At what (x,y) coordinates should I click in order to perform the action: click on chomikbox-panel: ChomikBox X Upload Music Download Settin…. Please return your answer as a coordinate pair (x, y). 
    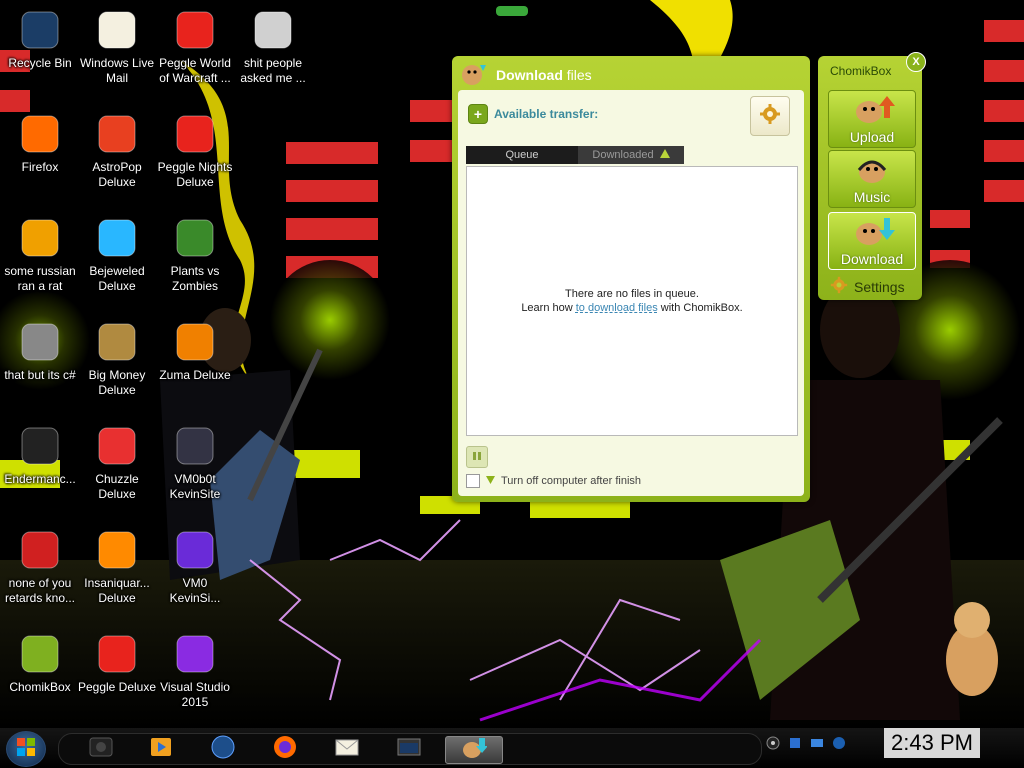
    Looking at the image, I should click on (872, 176).